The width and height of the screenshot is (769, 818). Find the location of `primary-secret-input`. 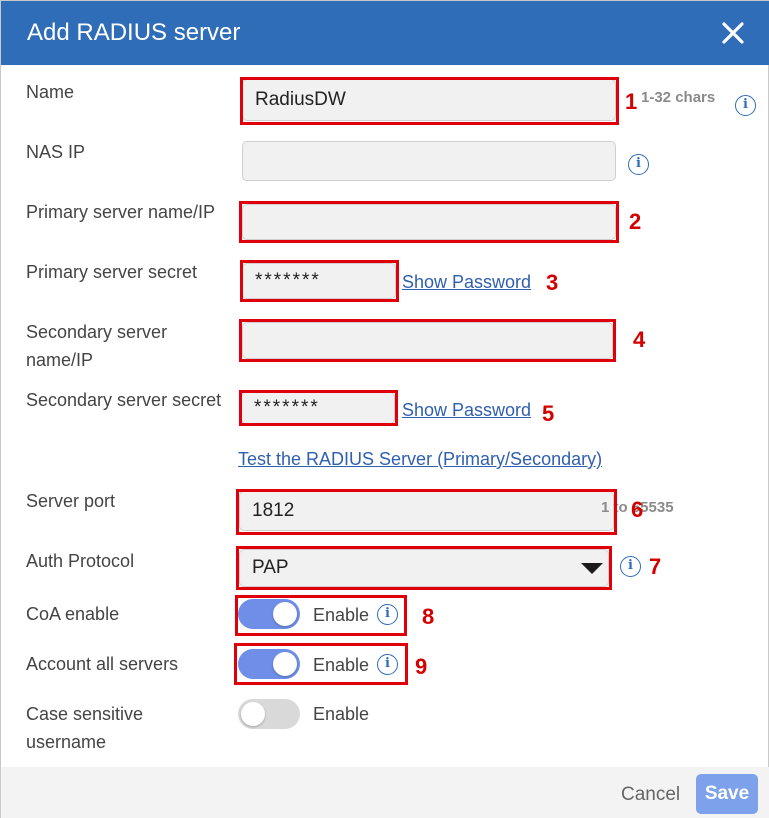

primary-secret-input is located at coordinates (319, 281).